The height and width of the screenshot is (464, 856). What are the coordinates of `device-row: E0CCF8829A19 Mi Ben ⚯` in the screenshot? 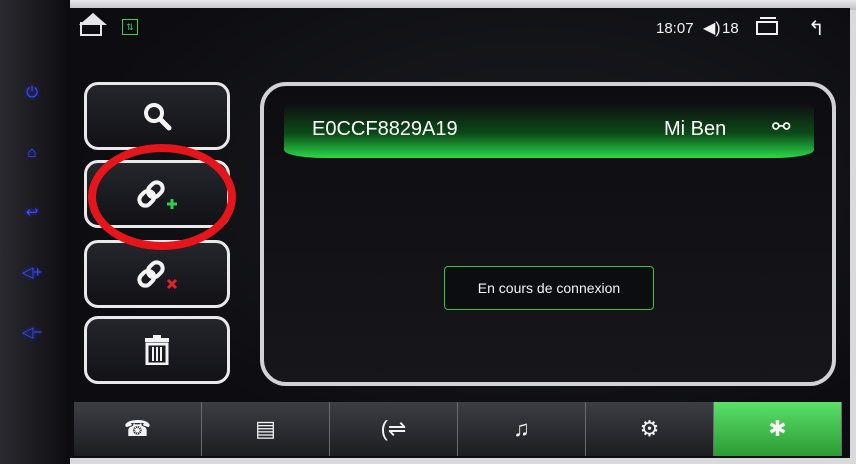 It's located at (549, 131).